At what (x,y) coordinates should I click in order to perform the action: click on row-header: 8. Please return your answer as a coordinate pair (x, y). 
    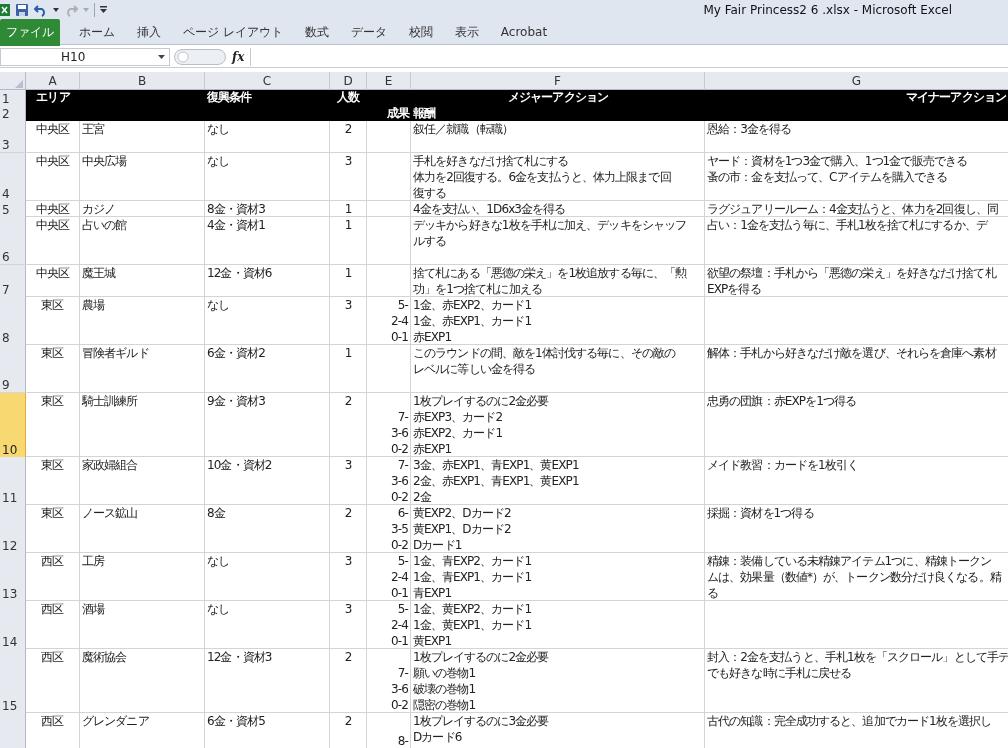
    Looking at the image, I should click on (13, 321).